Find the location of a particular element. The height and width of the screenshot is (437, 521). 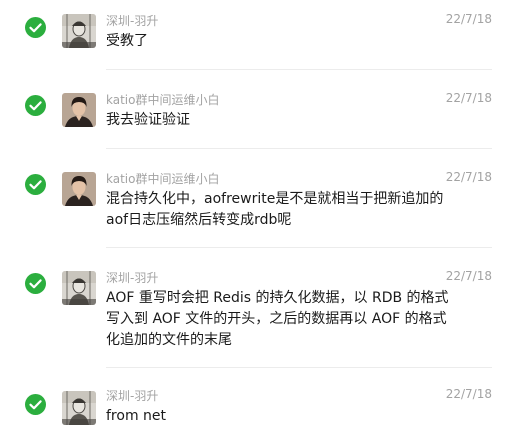

message-line: aof日志压缩然后转变成rdb呢 is located at coordinates (199, 220).